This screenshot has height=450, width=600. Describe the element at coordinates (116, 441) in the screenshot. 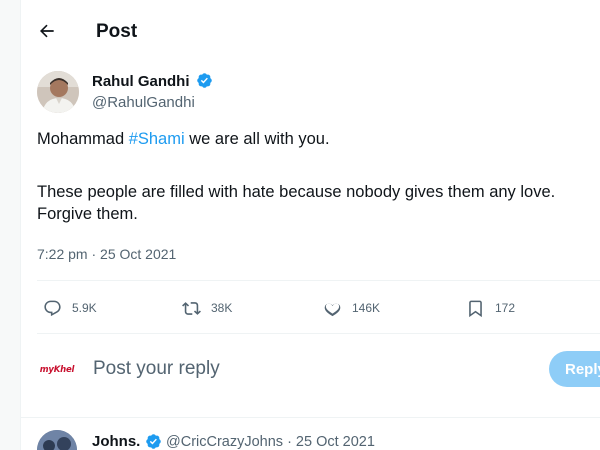

I see `next-tweet-author-name: Johns.` at that location.